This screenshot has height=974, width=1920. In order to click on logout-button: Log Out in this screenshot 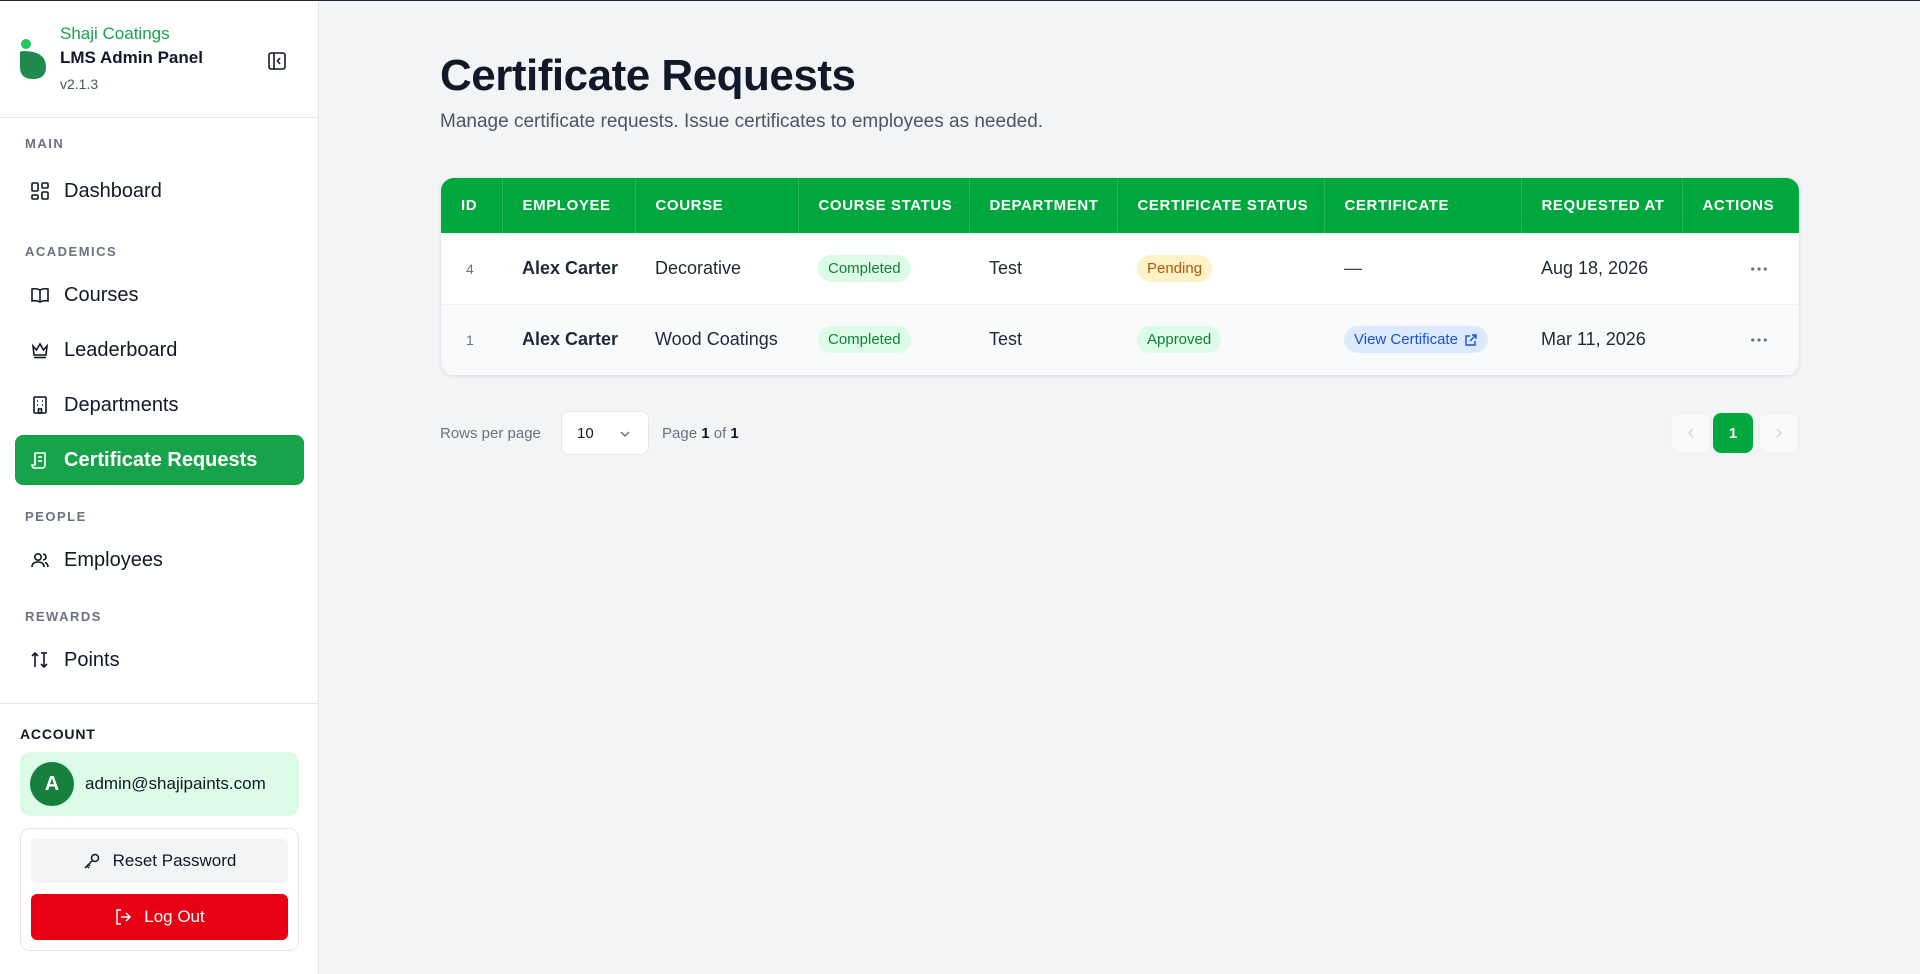, I will do `click(159, 917)`.